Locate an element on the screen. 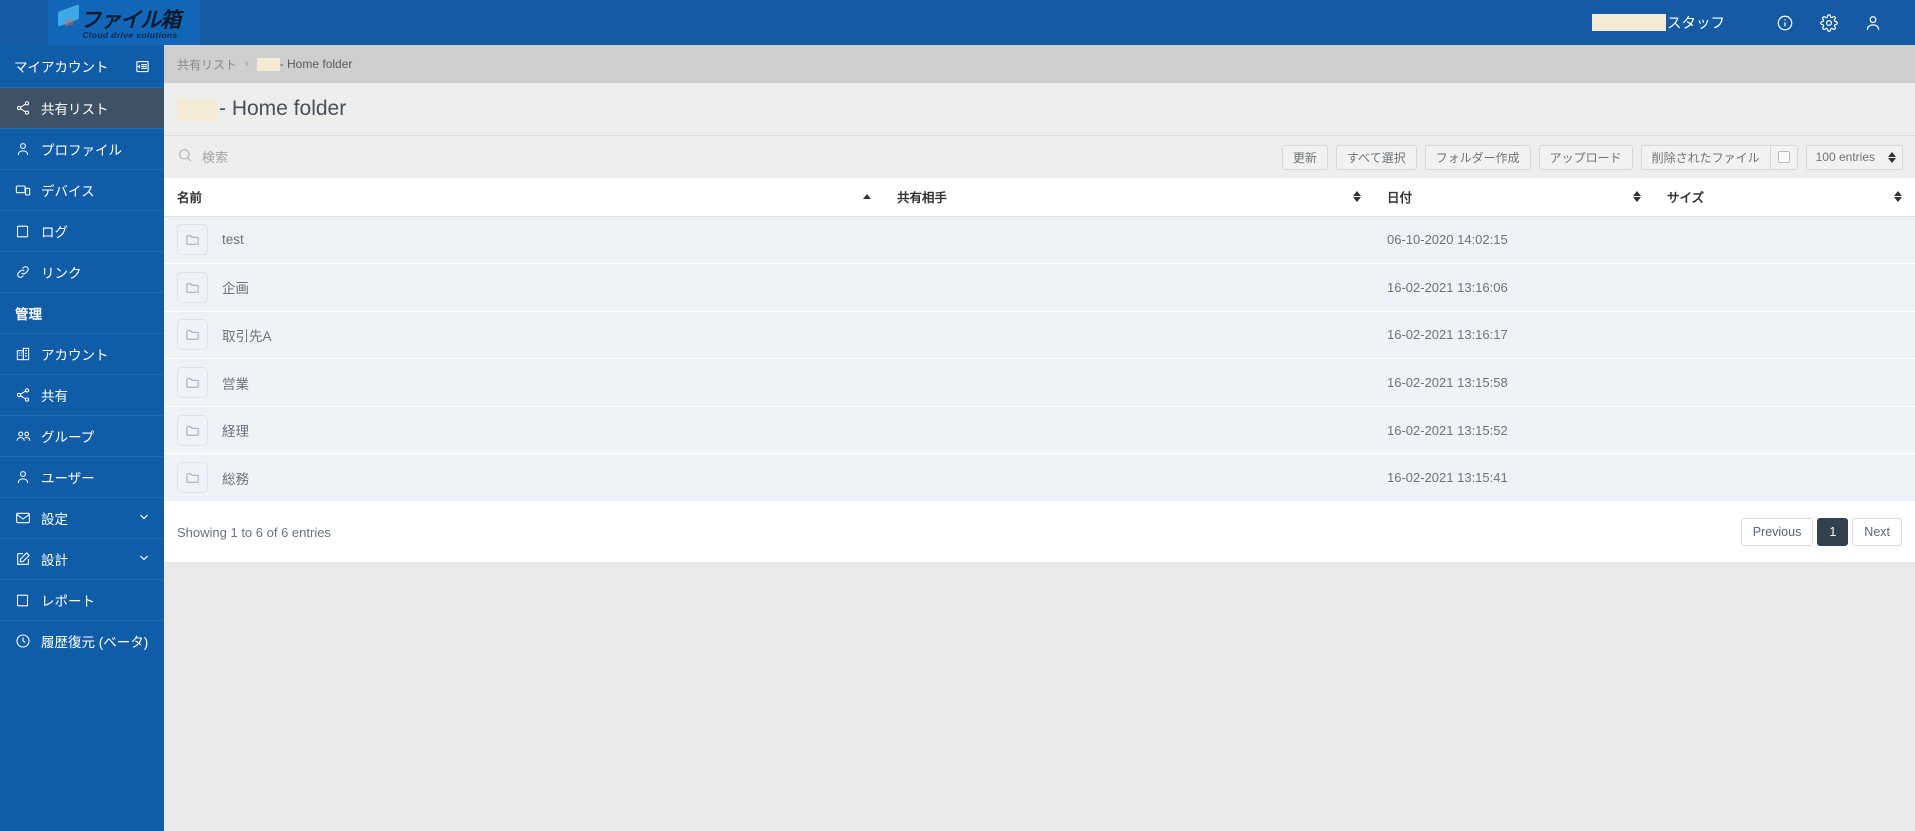  pagination-previous-button: Previous is located at coordinates (1777, 532).